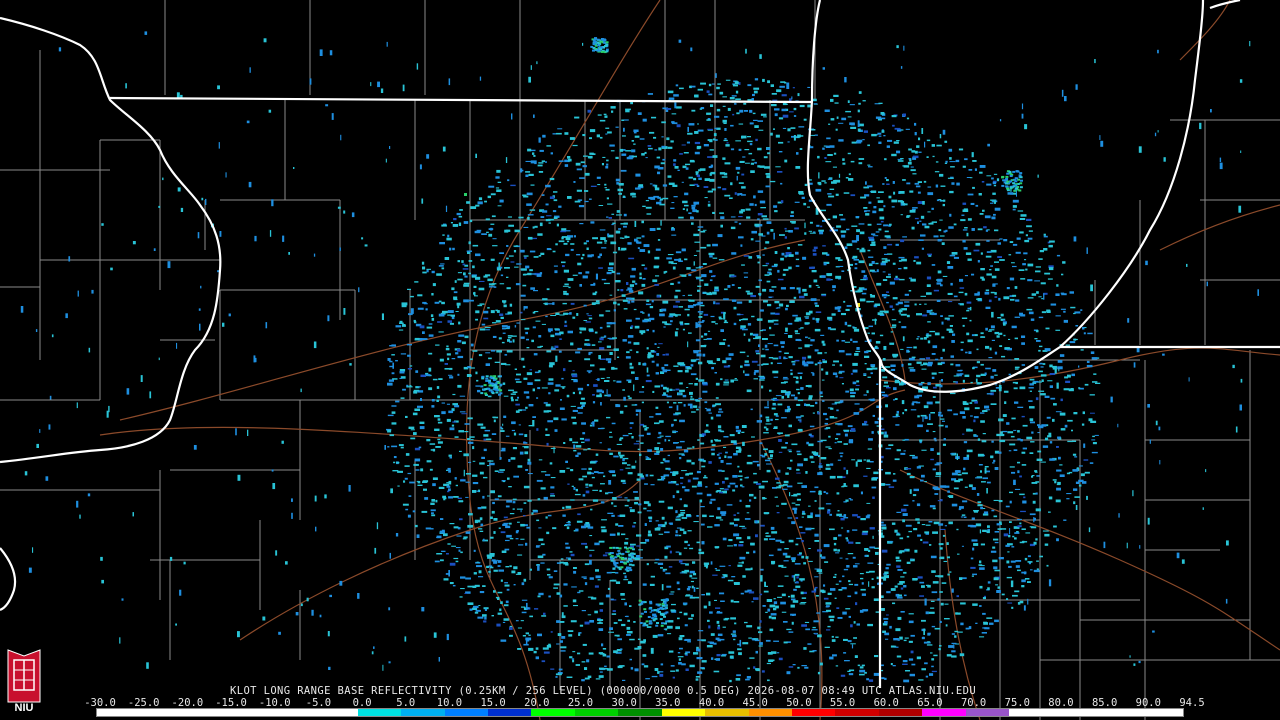 Image resolution: width=1280 pixels, height=720 pixels. What do you see at coordinates (24, 681) in the screenshot?
I see `niu-logo: NIU` at bounding box center [24, 681].